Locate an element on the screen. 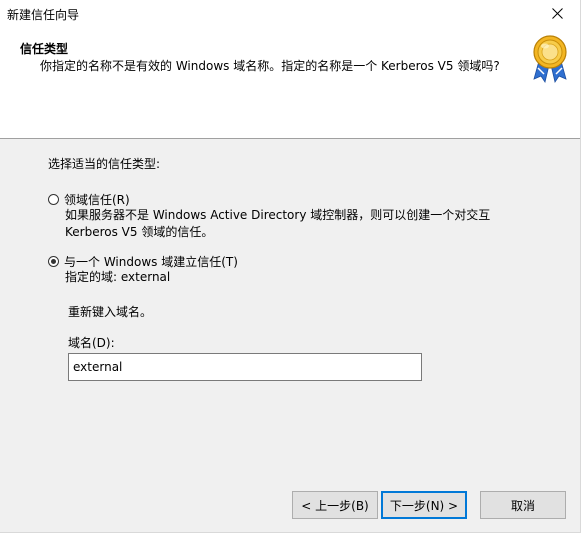  radio-button-unchecked is located at coordinates (53, 199).